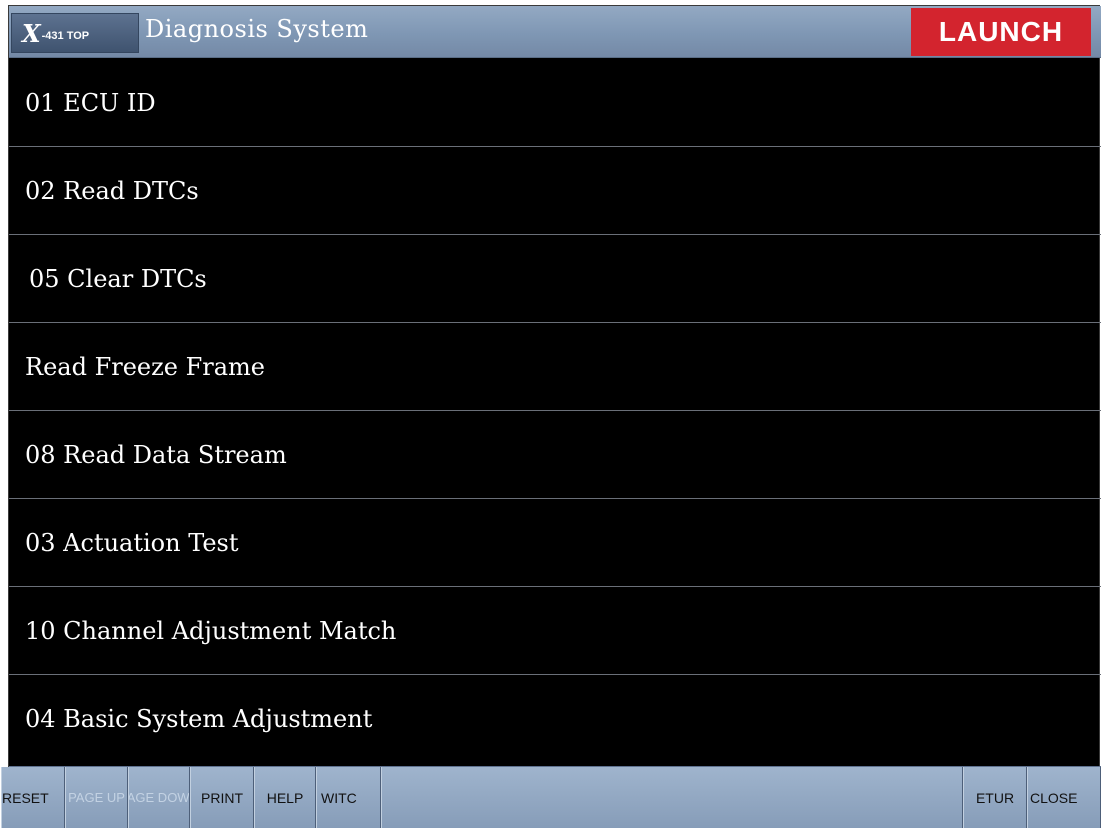 This screenshot has height=828, width=1105. What do you see at coordinates (33, 797) in the screenshot?
I see `reset-button: RESET` at bounding box center [33, 797].